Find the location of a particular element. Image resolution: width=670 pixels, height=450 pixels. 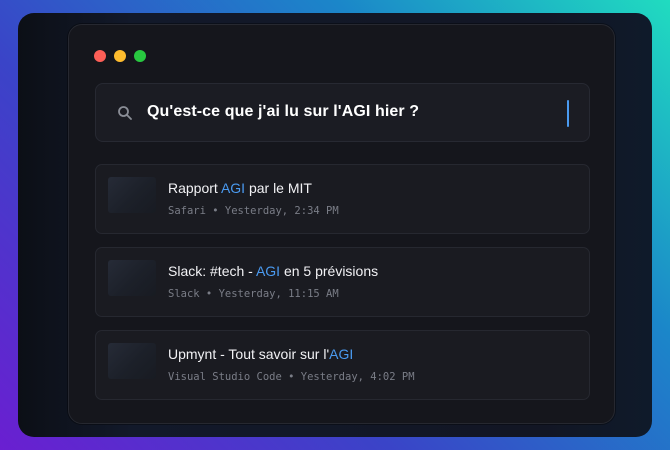

close-window-button is located at coordinates (100, 56).